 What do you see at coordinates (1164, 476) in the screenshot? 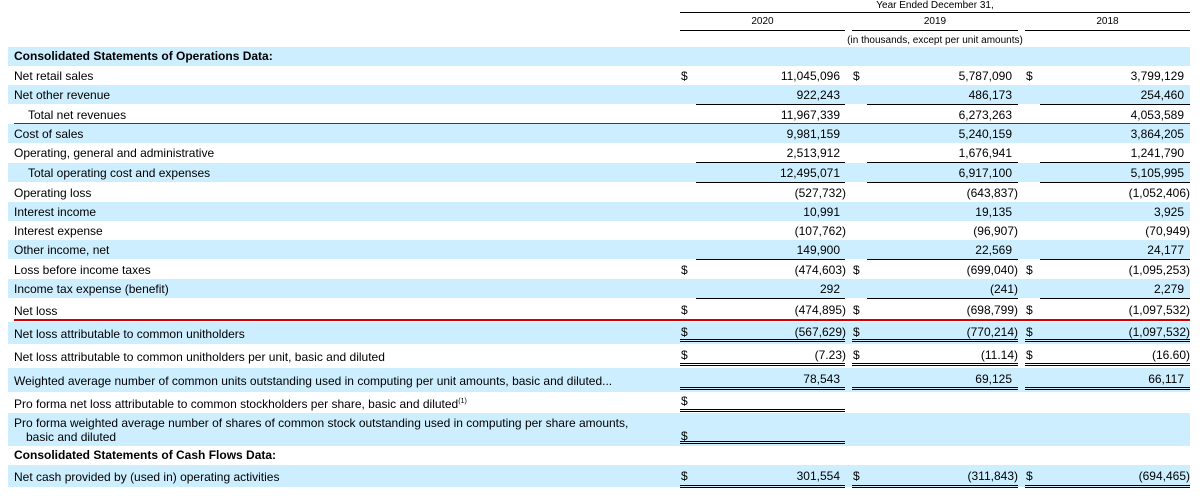
I see `value-2018: (694,465)` at bounding box center [1164, 476].